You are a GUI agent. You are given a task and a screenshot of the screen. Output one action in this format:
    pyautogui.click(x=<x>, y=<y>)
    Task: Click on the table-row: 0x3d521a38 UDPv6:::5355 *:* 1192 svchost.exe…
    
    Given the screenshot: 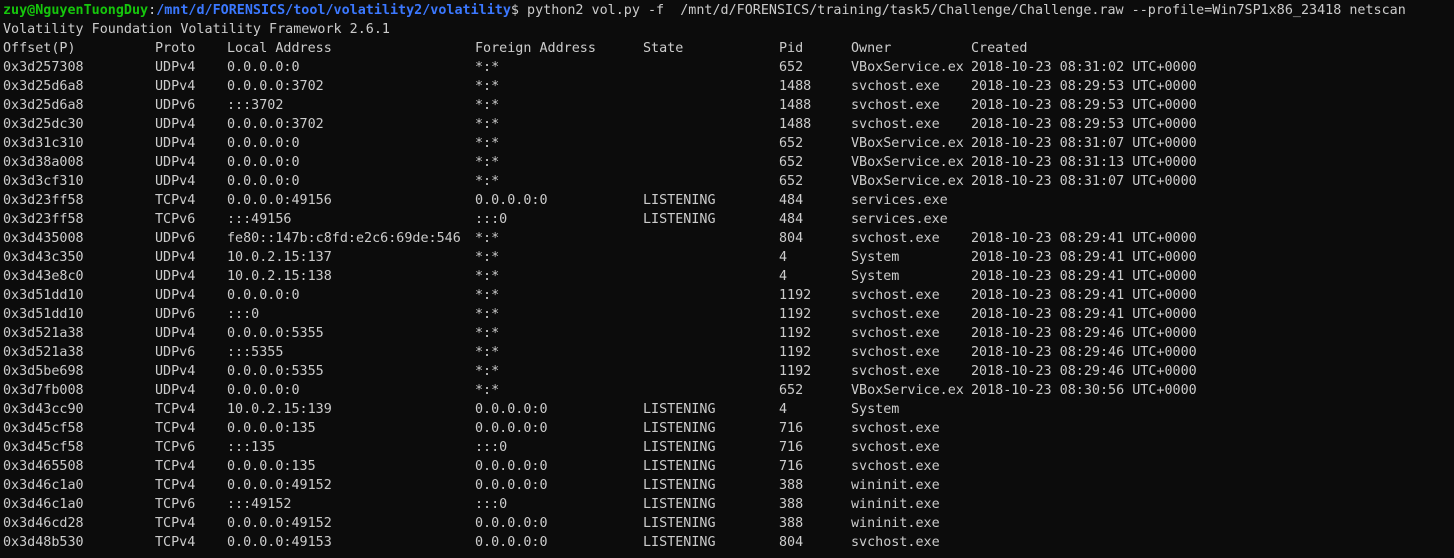 What is the action you would take?
    pyautogui.click(x=723, y=352)
    